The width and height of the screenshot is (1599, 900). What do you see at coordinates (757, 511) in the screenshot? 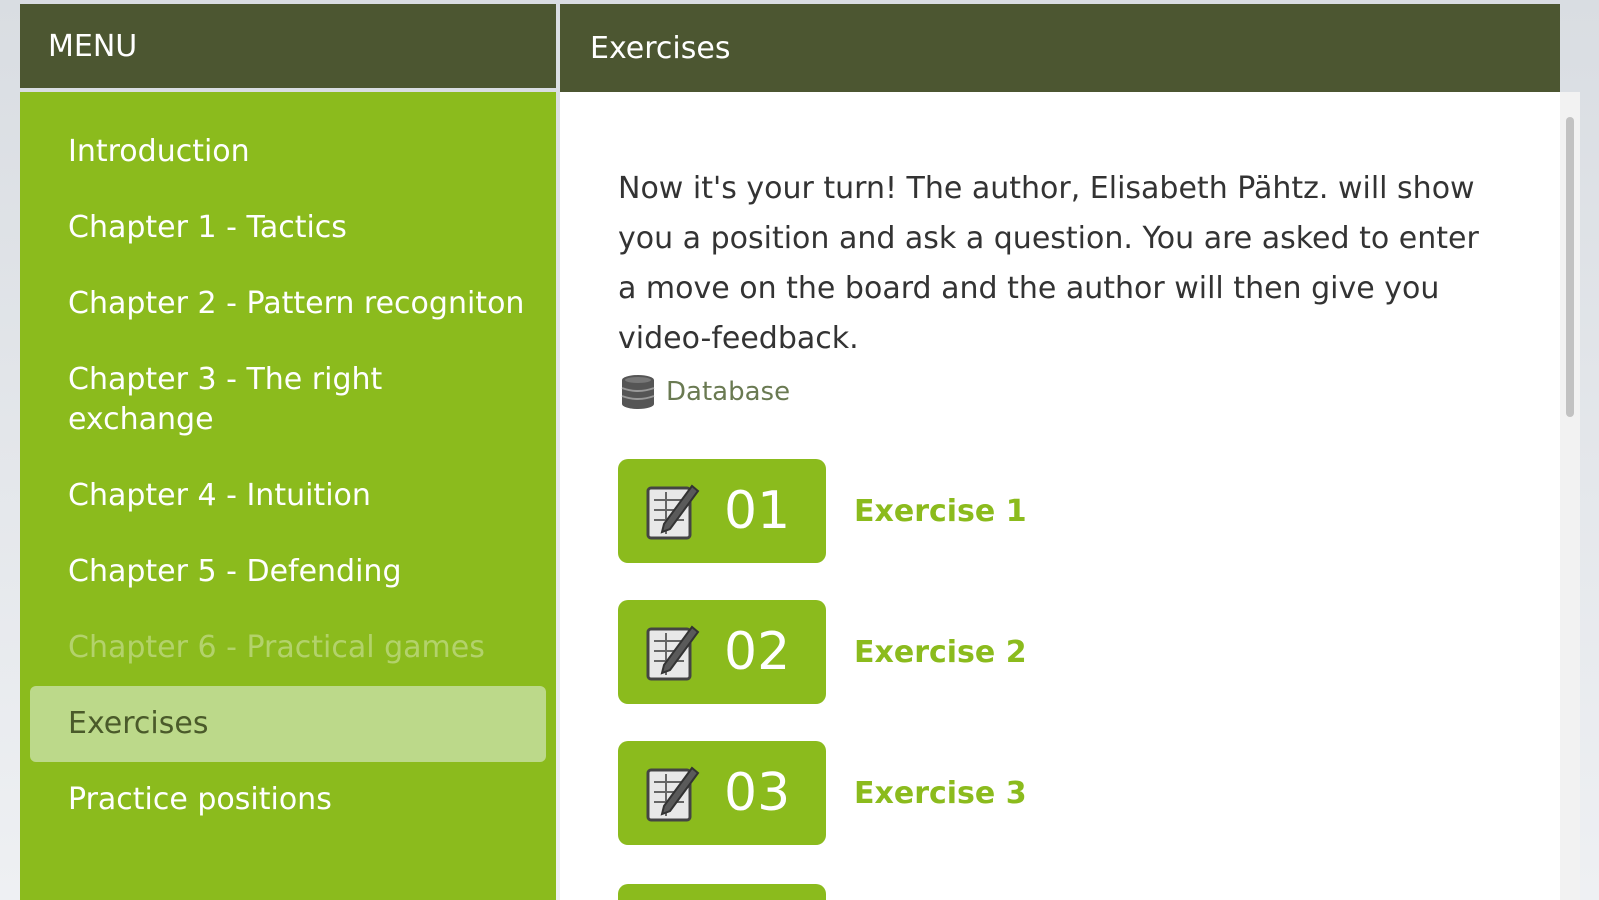
I see `exercise-number: 01` at bounding box center [757, 511].